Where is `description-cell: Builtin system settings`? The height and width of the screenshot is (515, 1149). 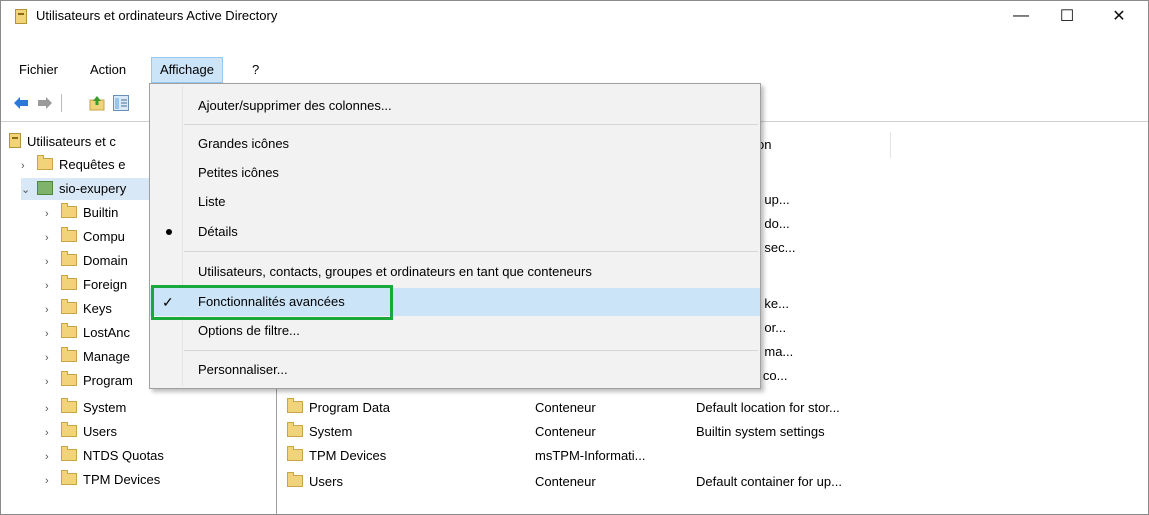
description-cell: Builtin system settings is located at coordinates (760, 431).